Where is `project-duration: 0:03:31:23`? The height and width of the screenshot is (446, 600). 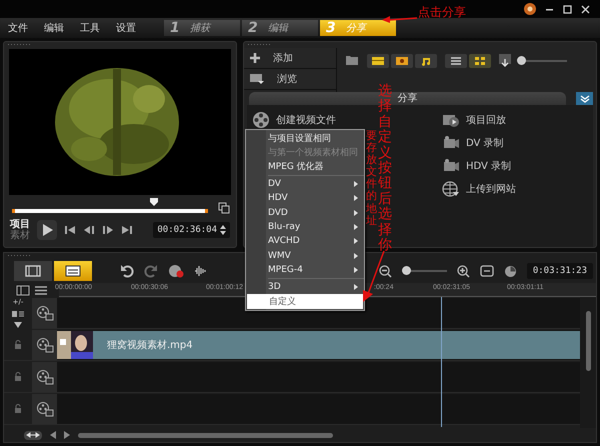
project-duration: 0:03:31:23 is located at coordinates (559, 271).